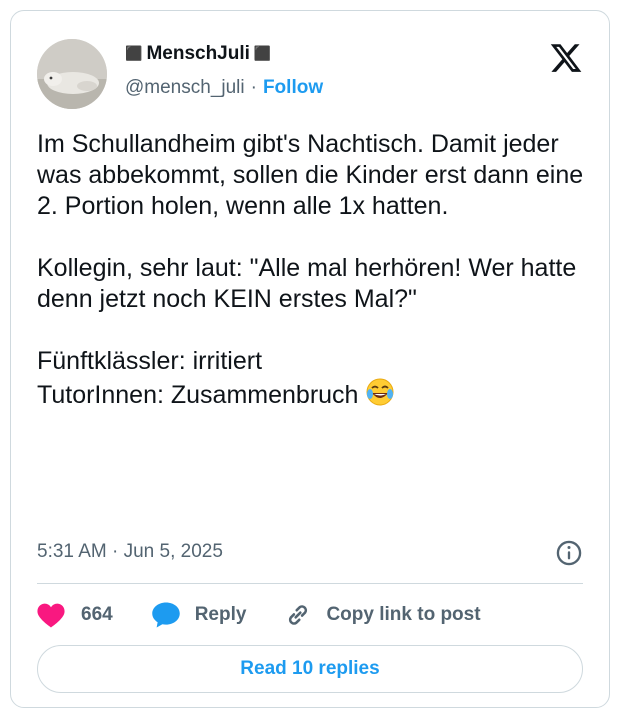  I want to click on copy-link-button: Copy link to post, so click(382, 615).